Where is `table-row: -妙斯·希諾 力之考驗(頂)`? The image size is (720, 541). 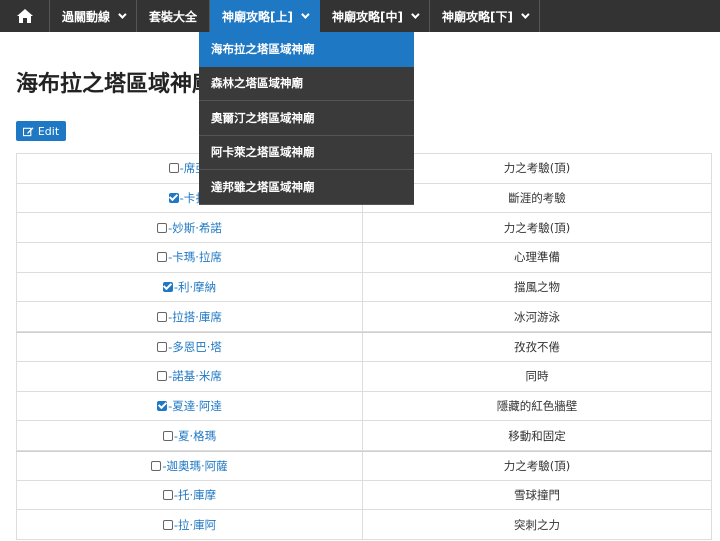
table-row: -妙斯·希諾 力之考驗(頂) is located at coordinates (364, 228).